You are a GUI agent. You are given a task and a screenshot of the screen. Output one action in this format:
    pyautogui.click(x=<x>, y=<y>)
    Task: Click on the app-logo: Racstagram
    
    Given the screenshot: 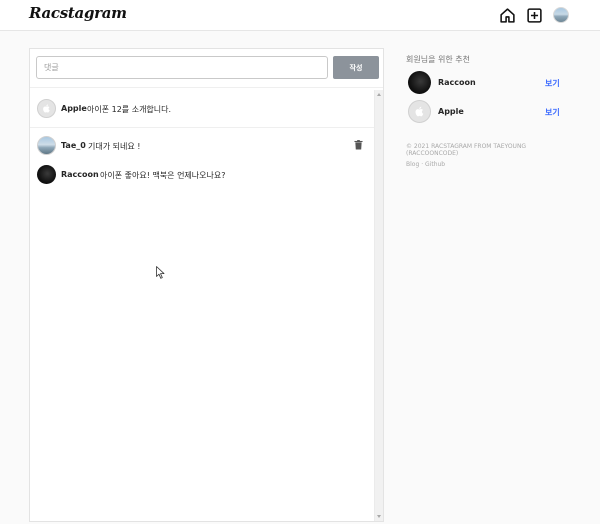 What is the action you would take?
    pyautogui.click(x=78, y=13)
    